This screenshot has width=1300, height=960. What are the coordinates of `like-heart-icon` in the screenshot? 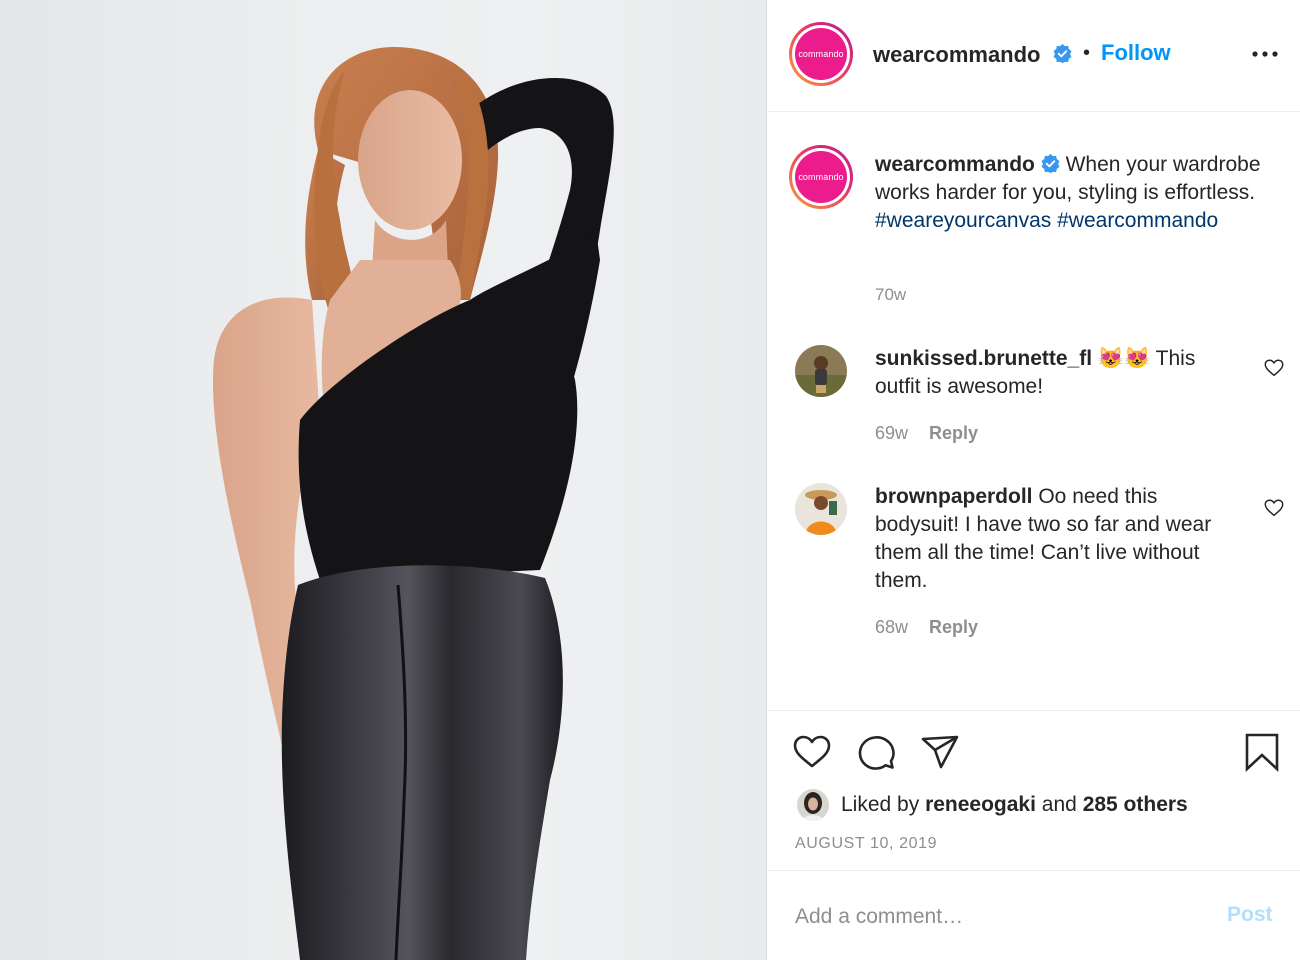 It's located at (812, 752).